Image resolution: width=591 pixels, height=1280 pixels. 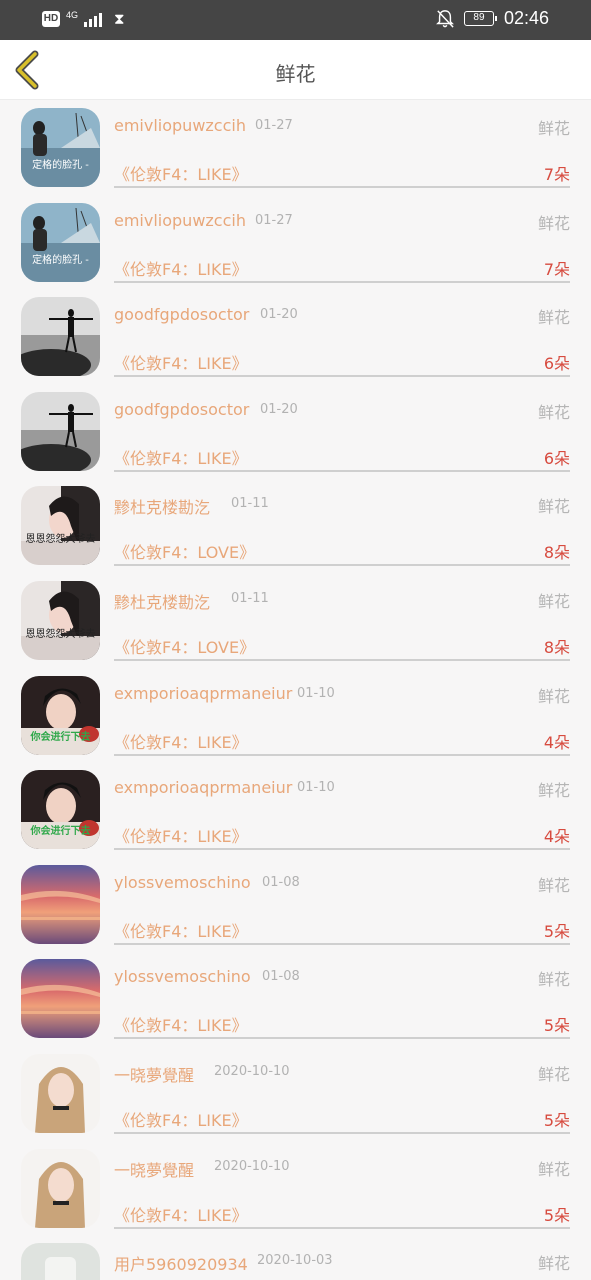 What do you see at coordinates (445, 18) in the screenshot?
I see `bell-off-icon` at bounding box center [445, 18].